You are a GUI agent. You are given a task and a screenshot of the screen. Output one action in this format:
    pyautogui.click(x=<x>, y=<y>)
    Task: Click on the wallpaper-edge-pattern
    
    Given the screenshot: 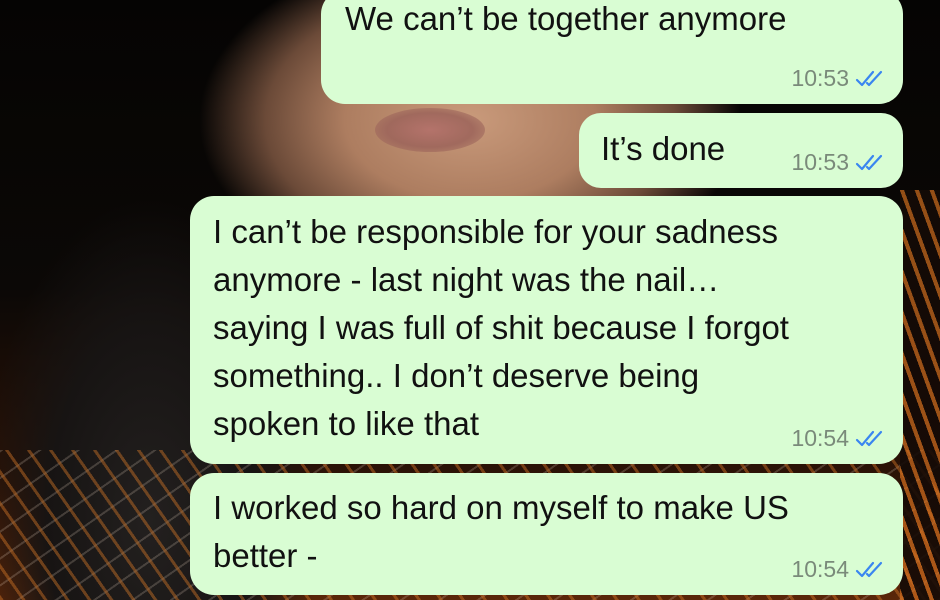 What is the action you would take?
    pyautogui.click(x=920, y=395)
    